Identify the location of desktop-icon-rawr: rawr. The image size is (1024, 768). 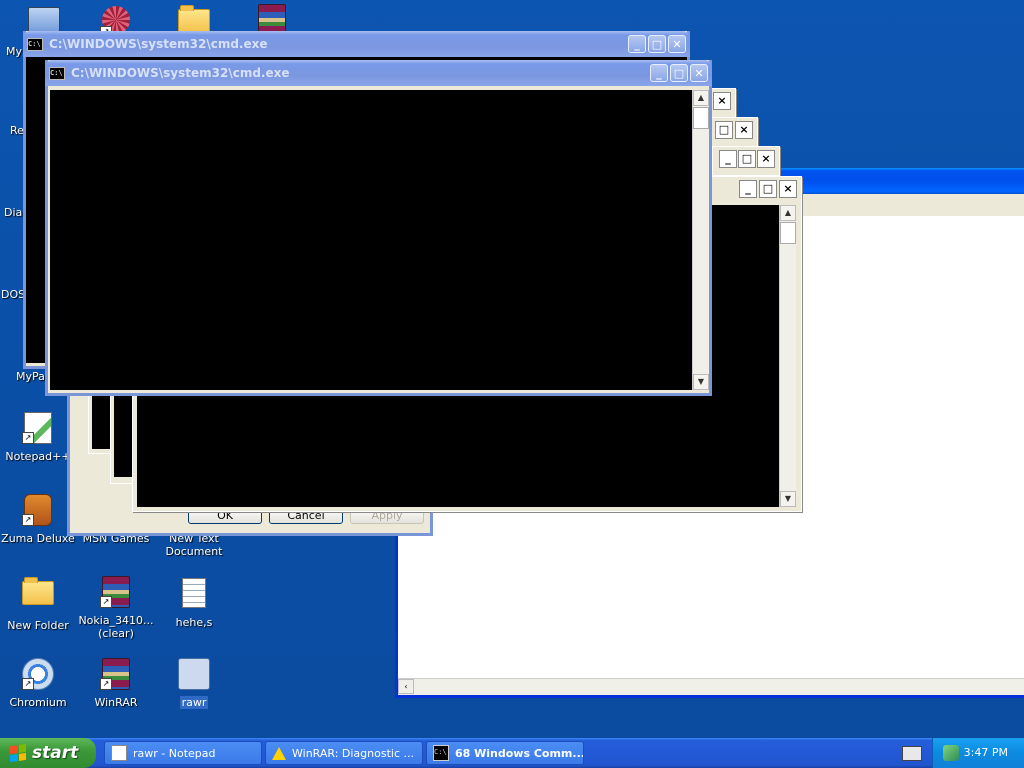
(194, 683).